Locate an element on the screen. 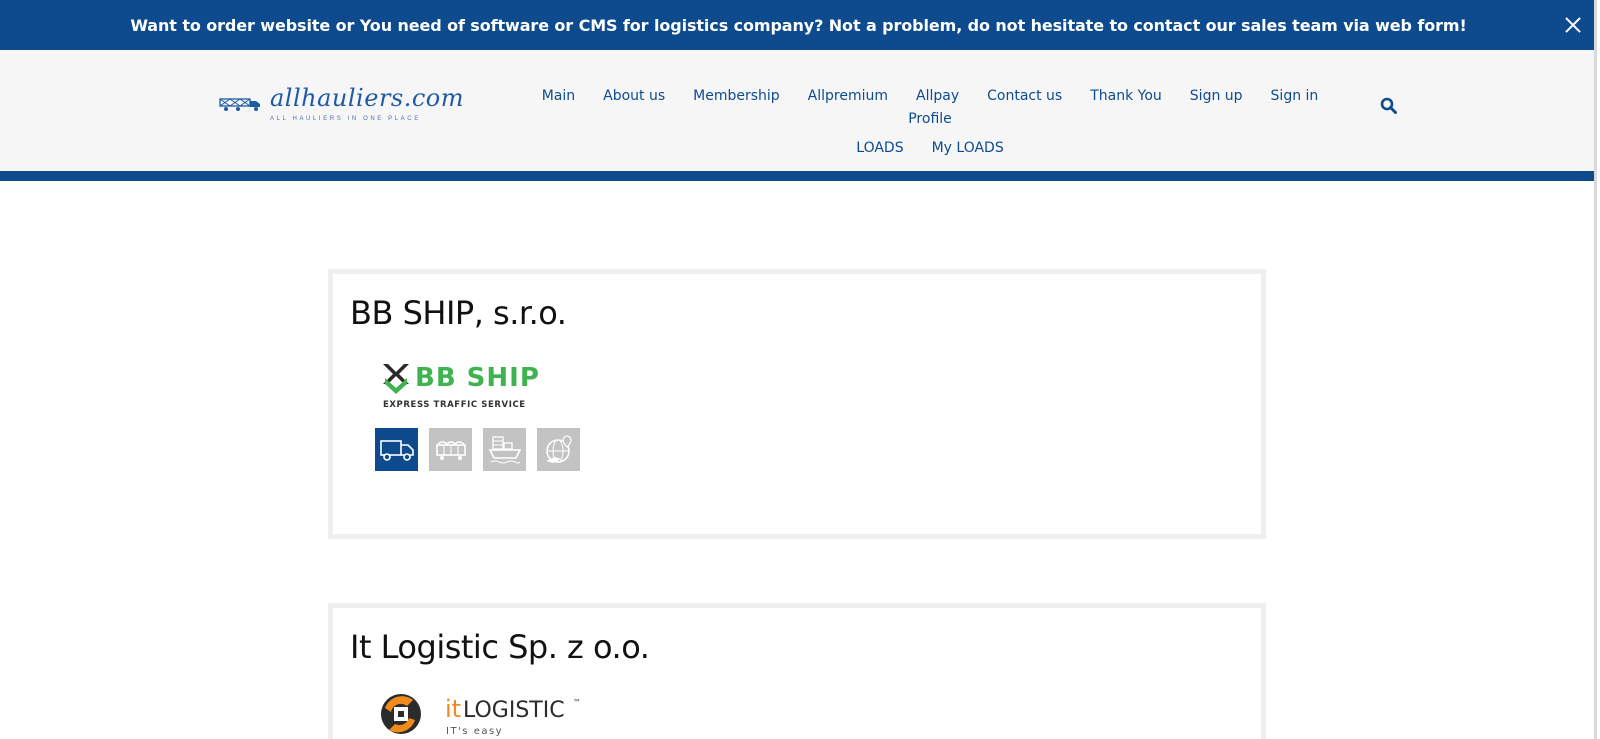 Image resolution: width=1600 pixels, height=739 pixels. service-rail is located at coordinates (450, 449).